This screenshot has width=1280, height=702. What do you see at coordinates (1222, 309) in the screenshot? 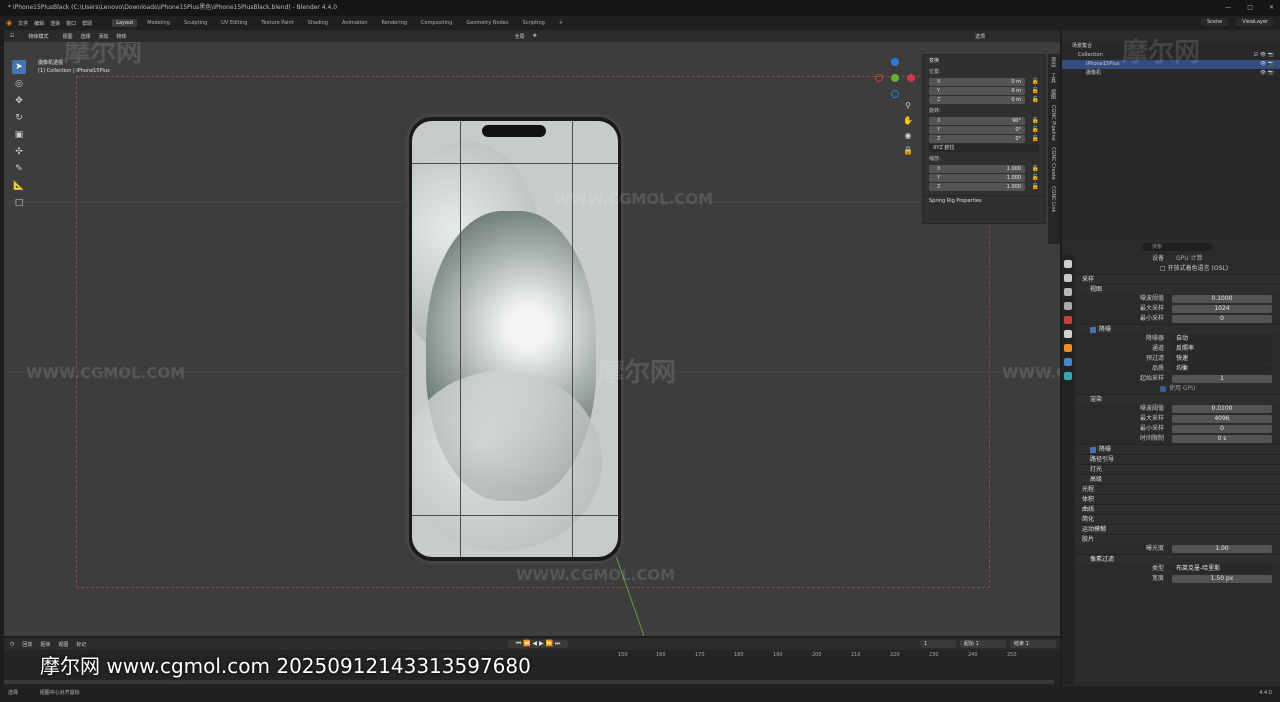
I see `max-samples-field: 1024` at bounding box center [1222, 309].